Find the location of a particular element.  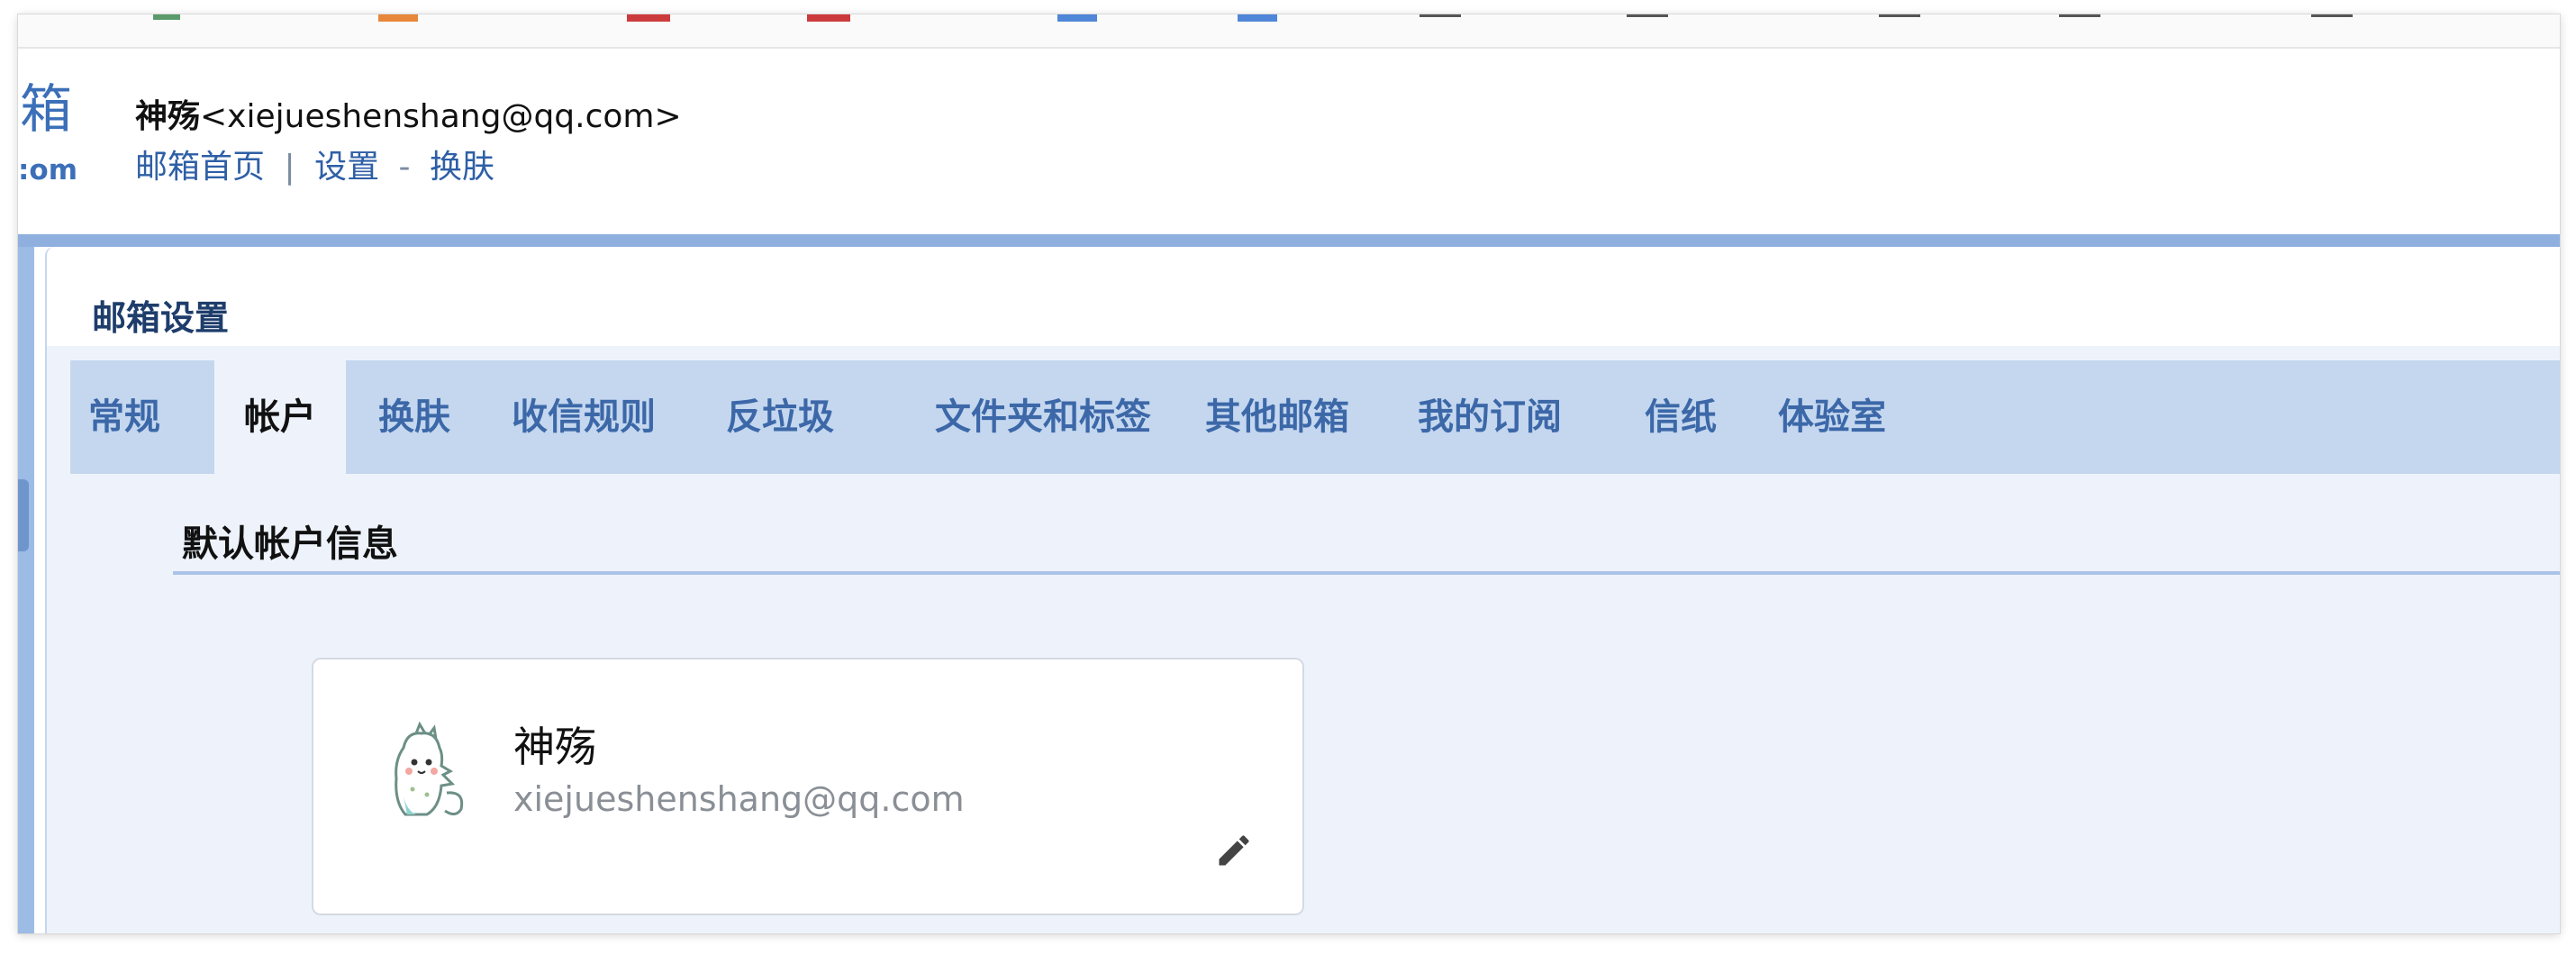

section-title: 默认帐户信息 is located at coordinates (290, 544).